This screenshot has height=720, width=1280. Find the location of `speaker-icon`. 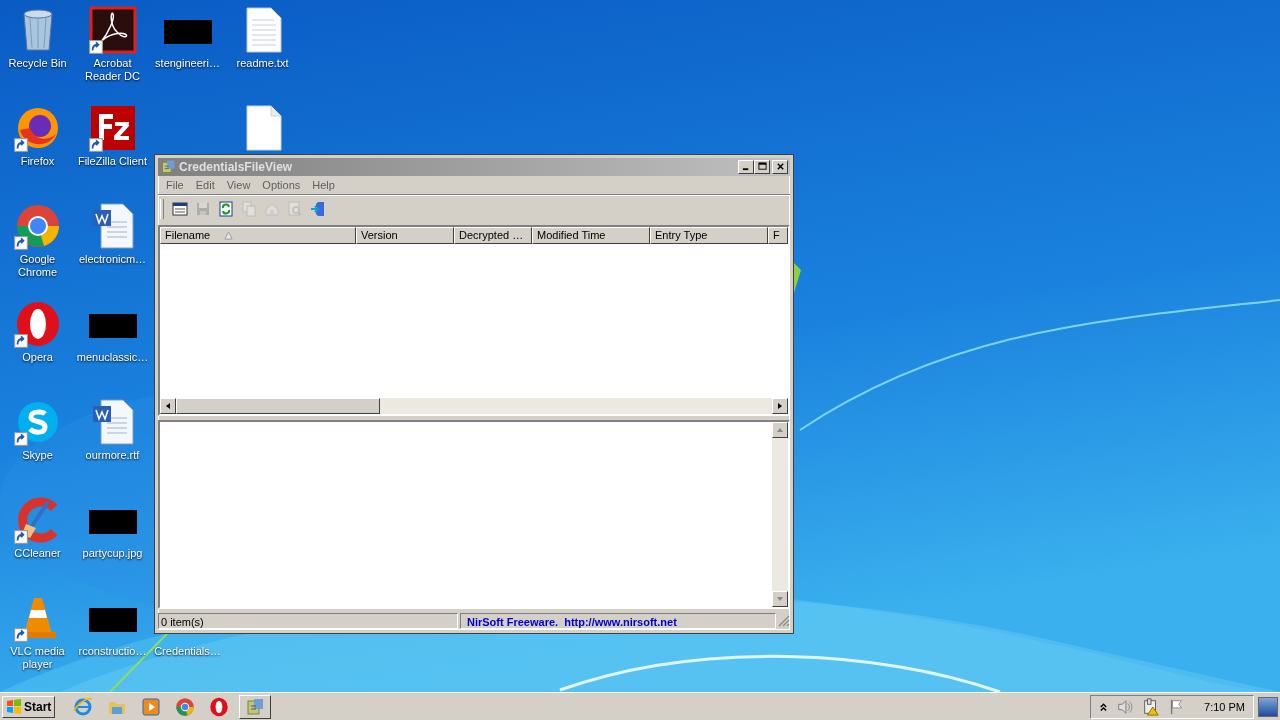

speaker-icon is located at coordinates (1125, 706).